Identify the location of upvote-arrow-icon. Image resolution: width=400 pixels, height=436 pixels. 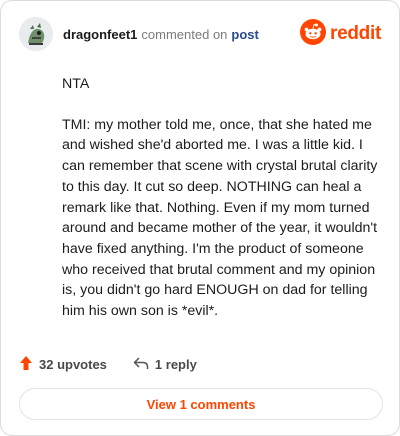
(26, 364).